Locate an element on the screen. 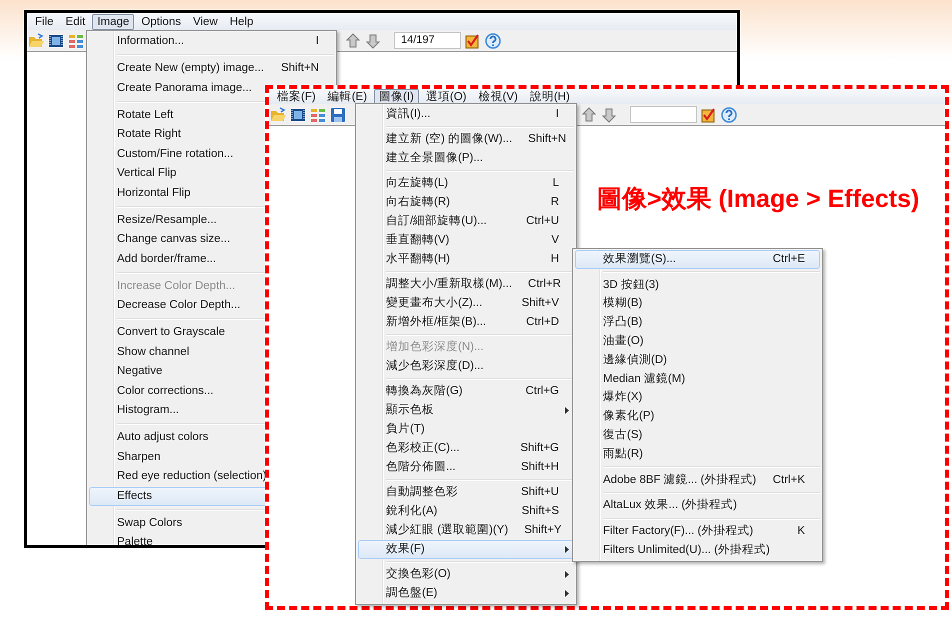  menu-item: 自訂/細部旋轉(U)... Ctrl+U is located at coordinates (466, 221).